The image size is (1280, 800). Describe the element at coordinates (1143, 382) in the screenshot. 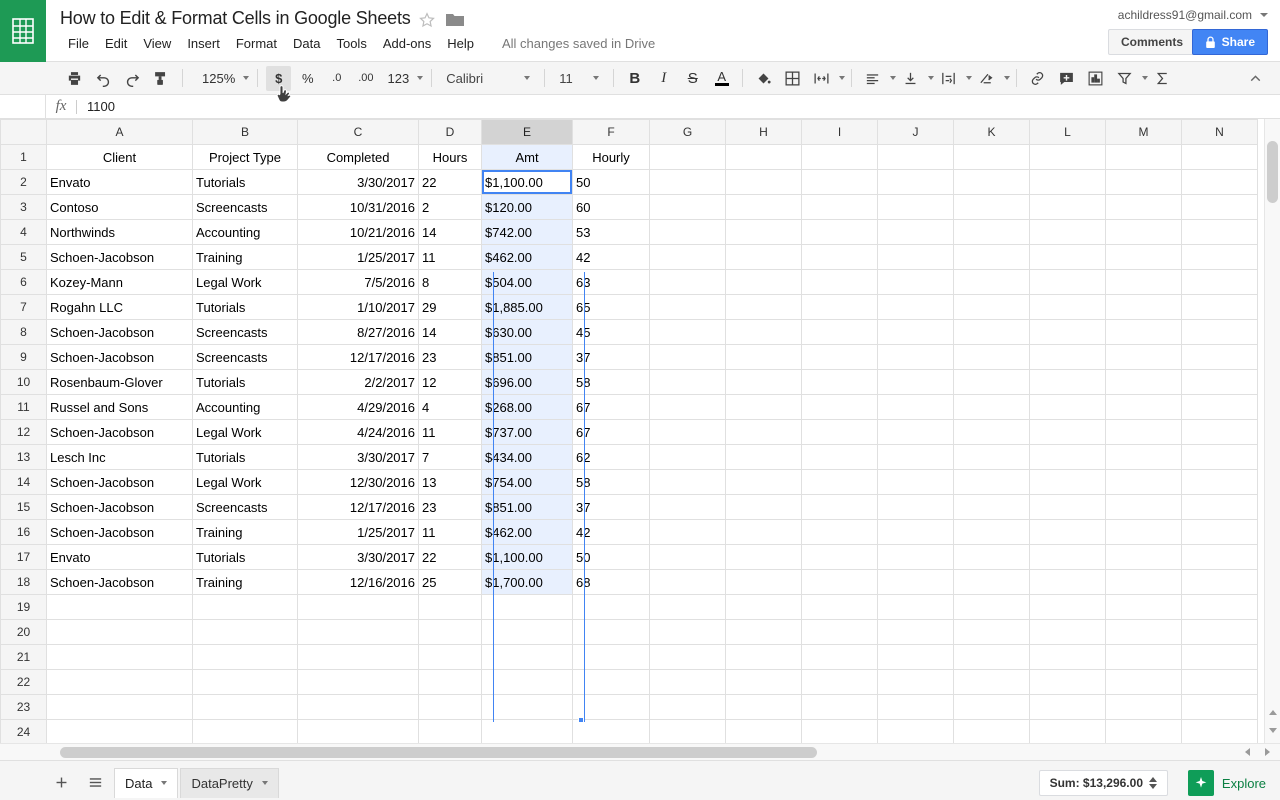

I see `cell-M10` at that location.